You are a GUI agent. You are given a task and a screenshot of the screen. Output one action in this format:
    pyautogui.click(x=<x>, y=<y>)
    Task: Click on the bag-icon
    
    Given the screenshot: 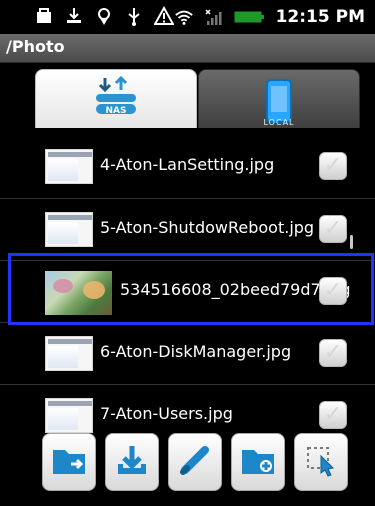 What is the action you would take?
    pyautogui.click(x=44, y=16)
    